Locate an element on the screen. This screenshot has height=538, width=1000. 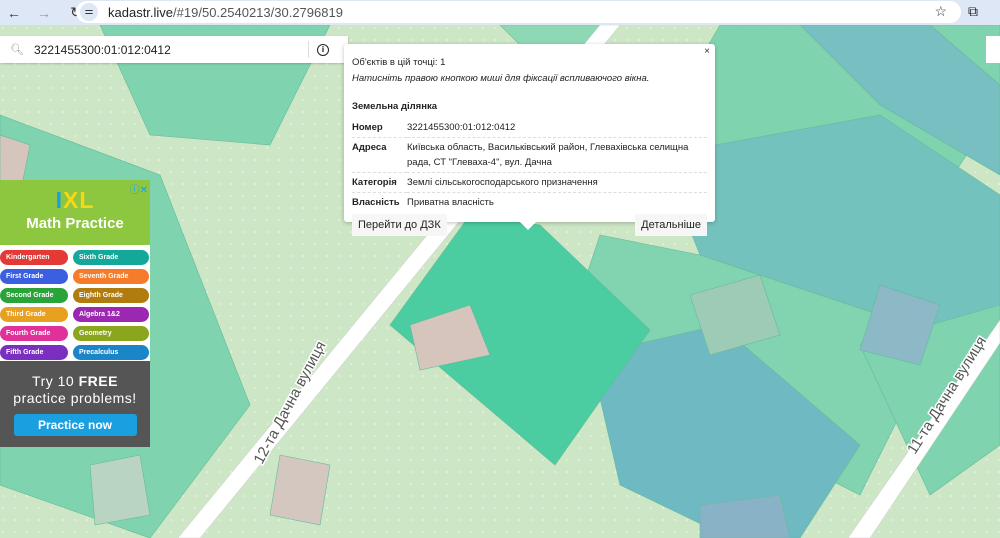
promo-free: FREE is located at coordinates (98, 381).